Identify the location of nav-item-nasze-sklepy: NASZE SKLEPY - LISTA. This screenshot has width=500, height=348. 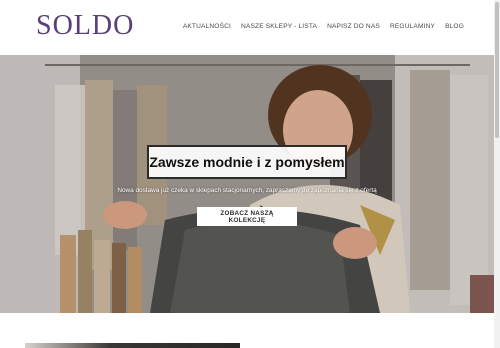
(279, 26).